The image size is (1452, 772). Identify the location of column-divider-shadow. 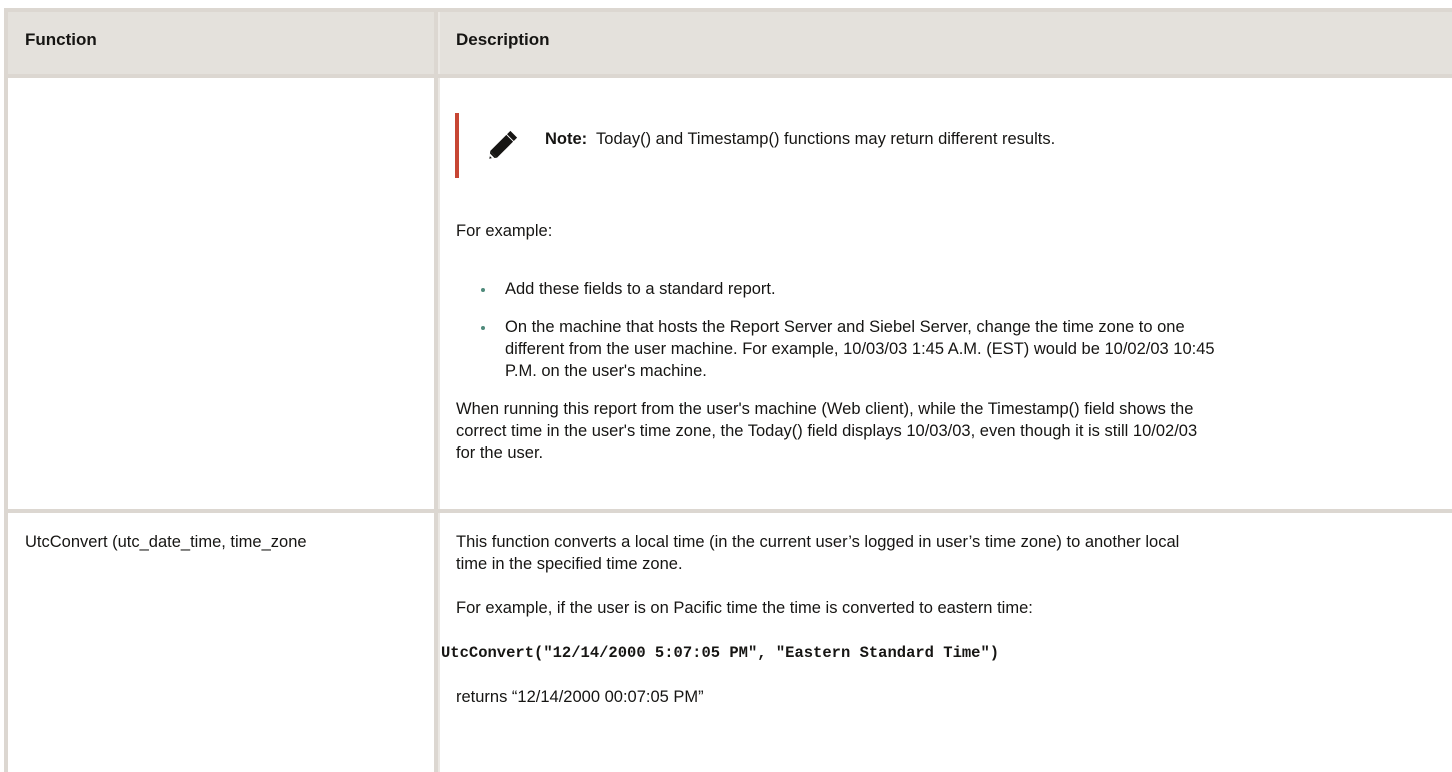
(439, 392).